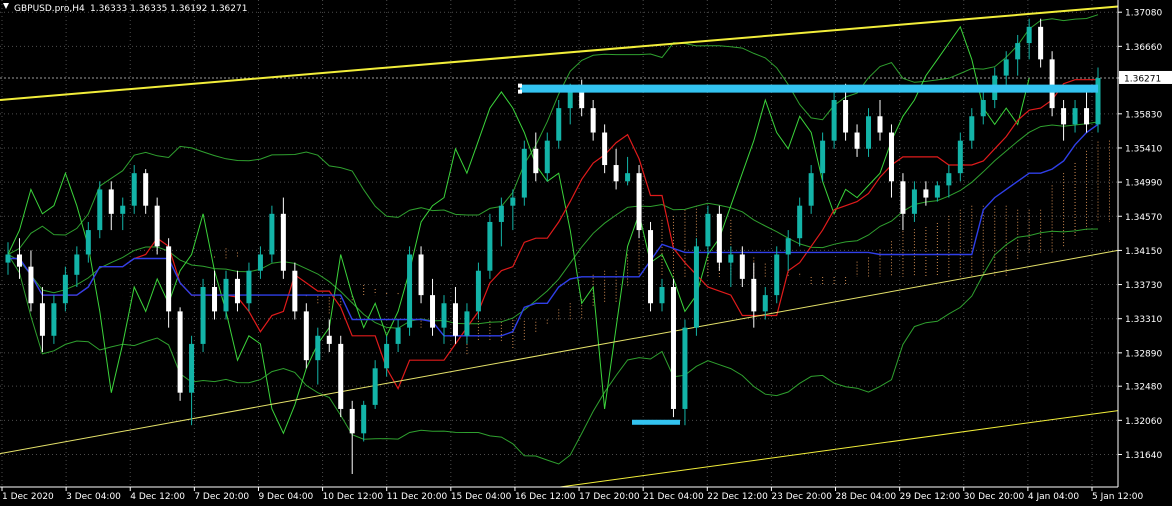  What do you see at coordinates (1143, 286) in the screenshot?
I see `price-tick-label: 1.33730` at bounding box center [1143, 286].